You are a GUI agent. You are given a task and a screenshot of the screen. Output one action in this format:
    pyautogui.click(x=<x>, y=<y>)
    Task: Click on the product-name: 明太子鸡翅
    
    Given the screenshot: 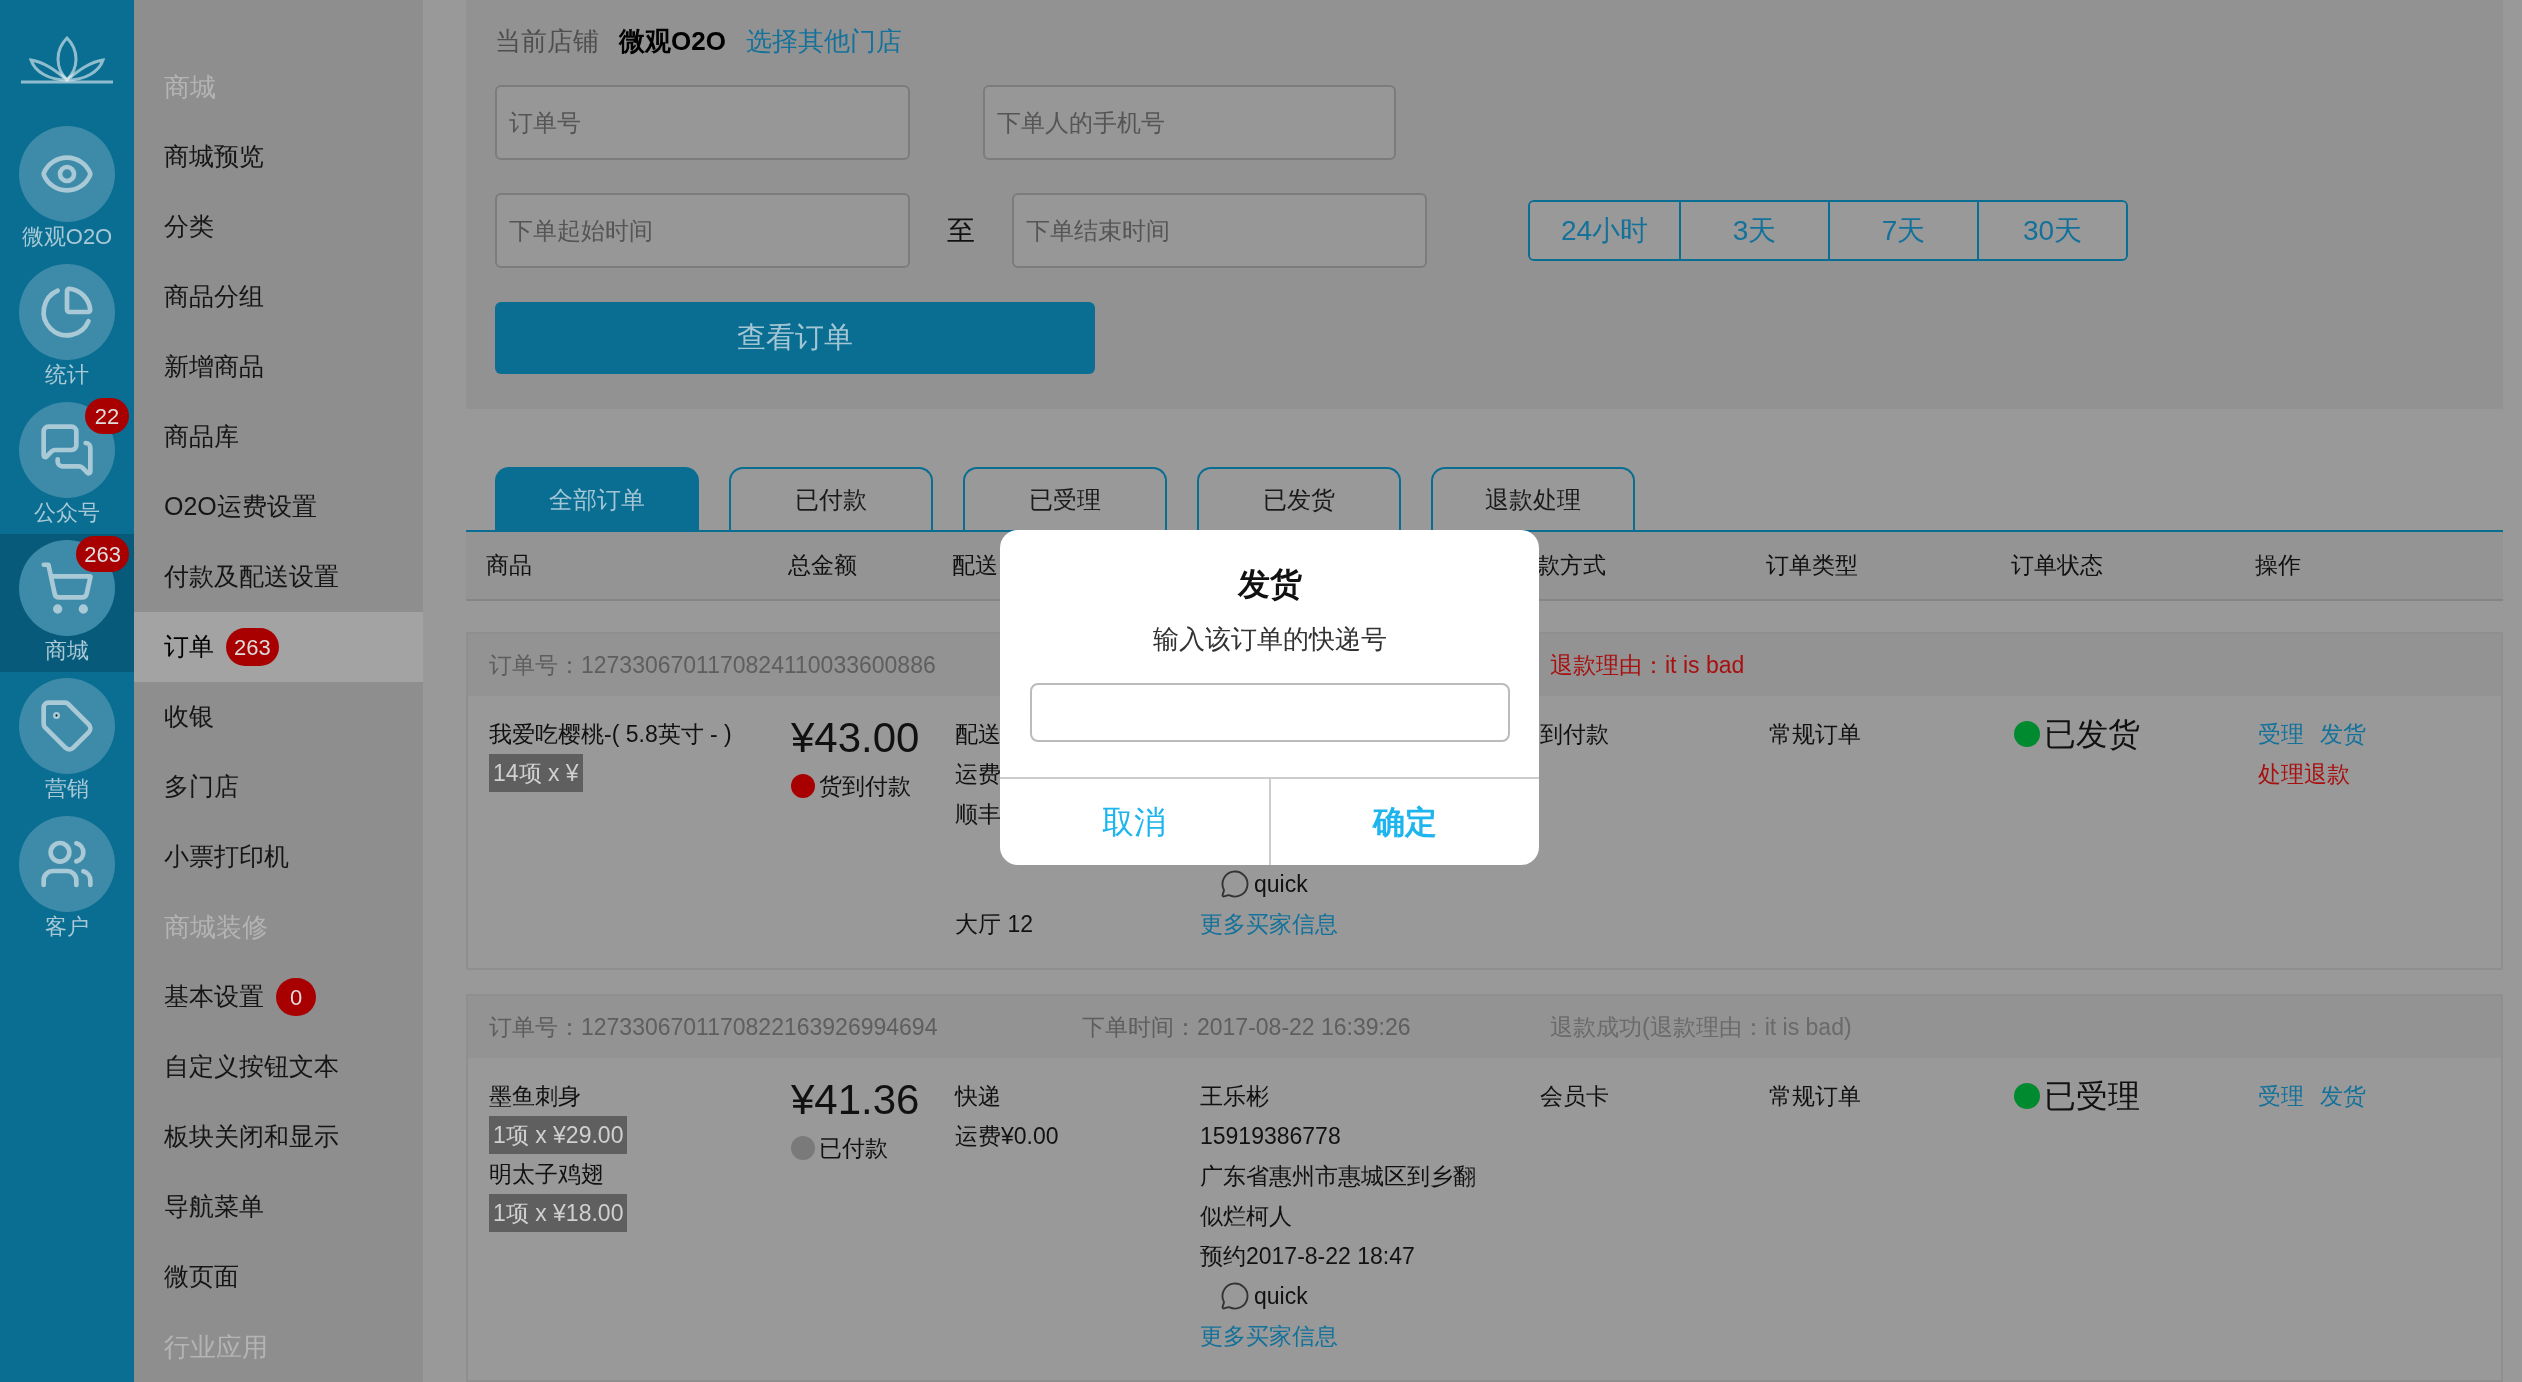 What is the action you would take?
    pyautogui.click(x=546, y=1174)
    